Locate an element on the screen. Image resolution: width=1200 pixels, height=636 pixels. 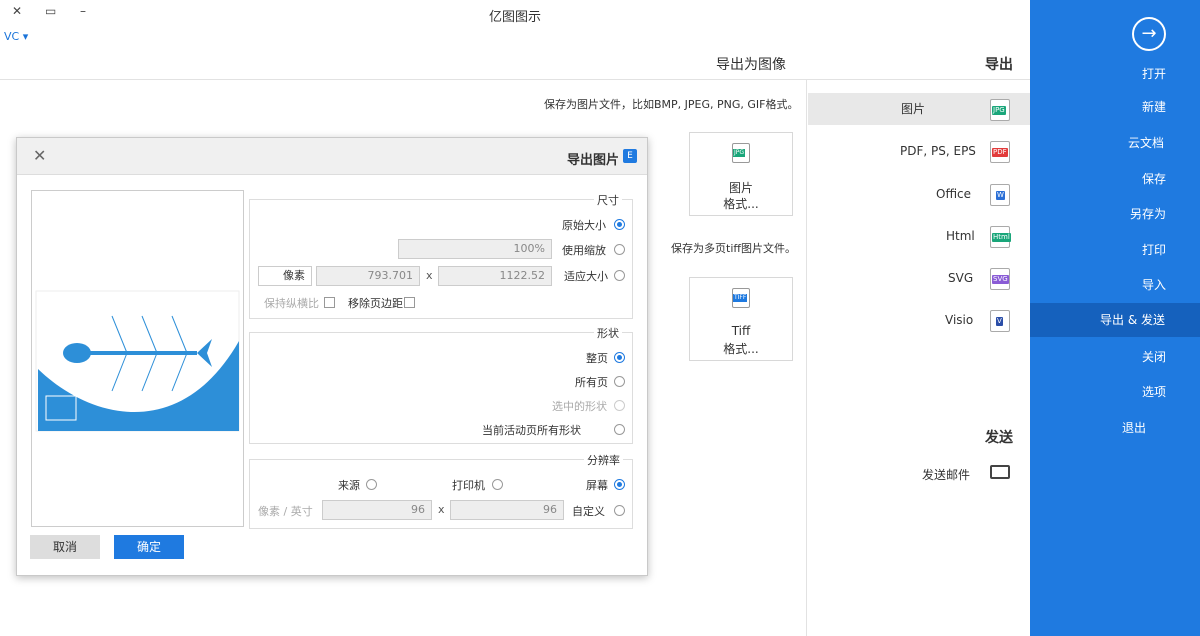
sidebar-item-open: 打开 is located at coordinates (1115, 74).